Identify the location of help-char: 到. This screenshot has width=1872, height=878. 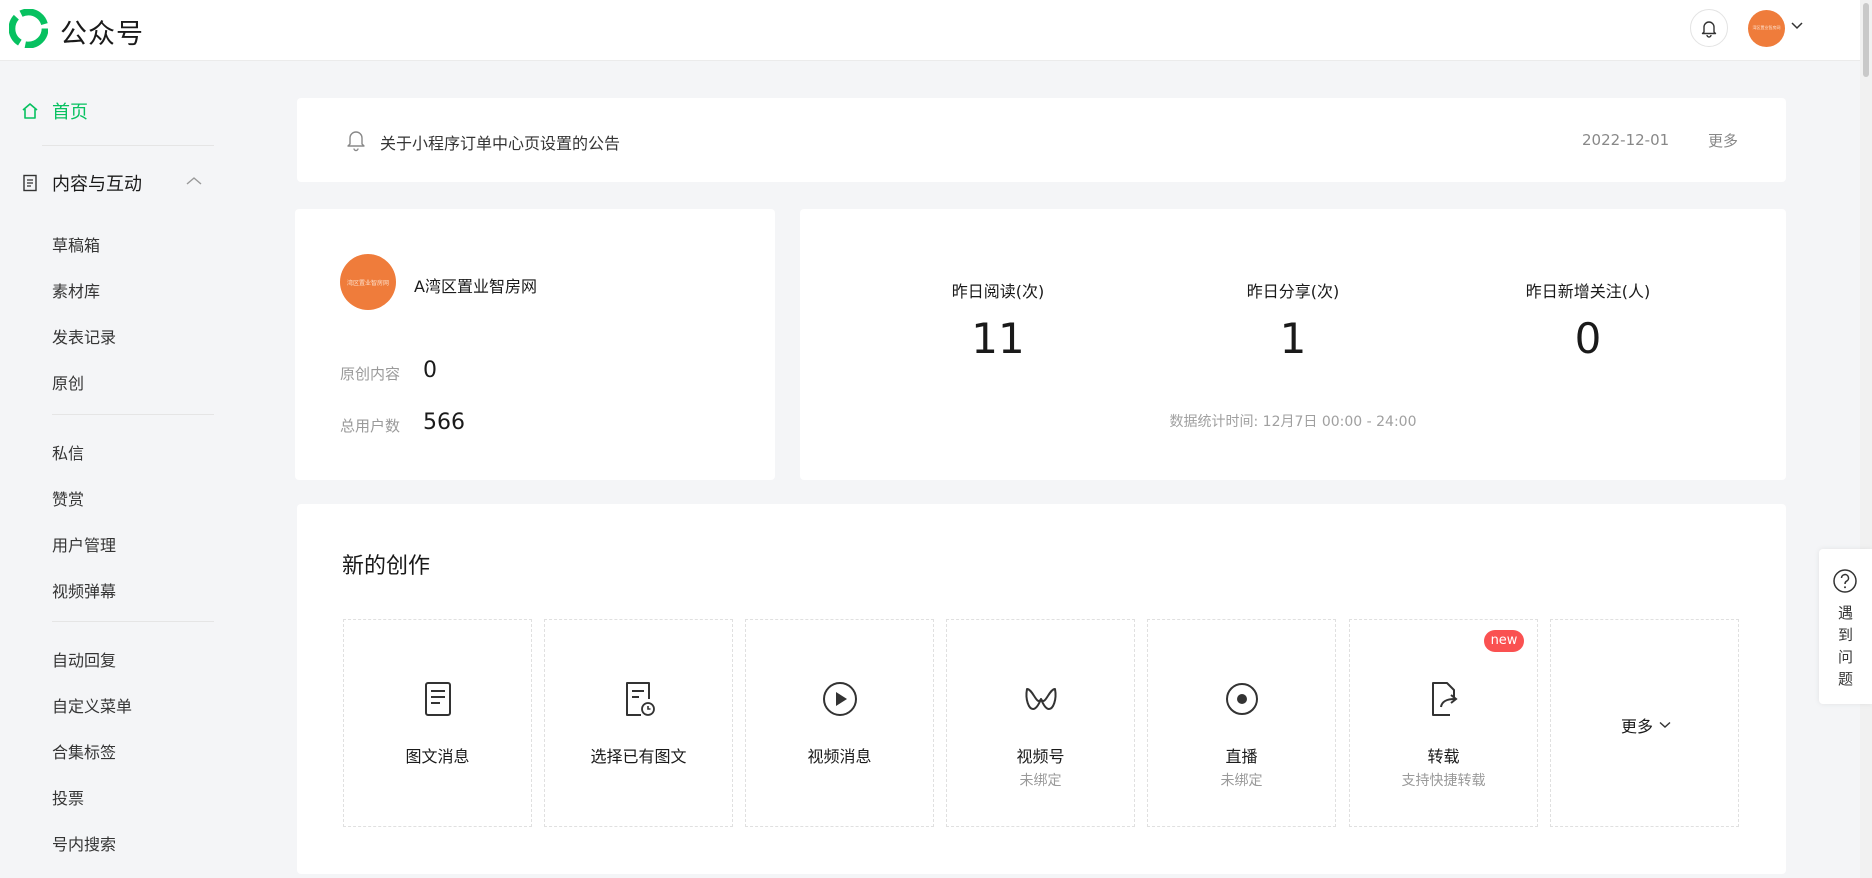
(1845, 635).